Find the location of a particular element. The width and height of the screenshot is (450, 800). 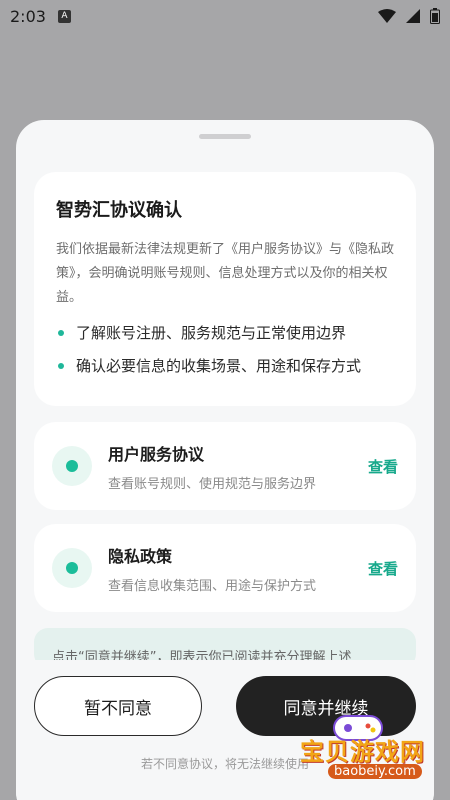

bullet-item: 确认必要信息的收集场景、用途和保存方式 is located at coordinates (225, 365).